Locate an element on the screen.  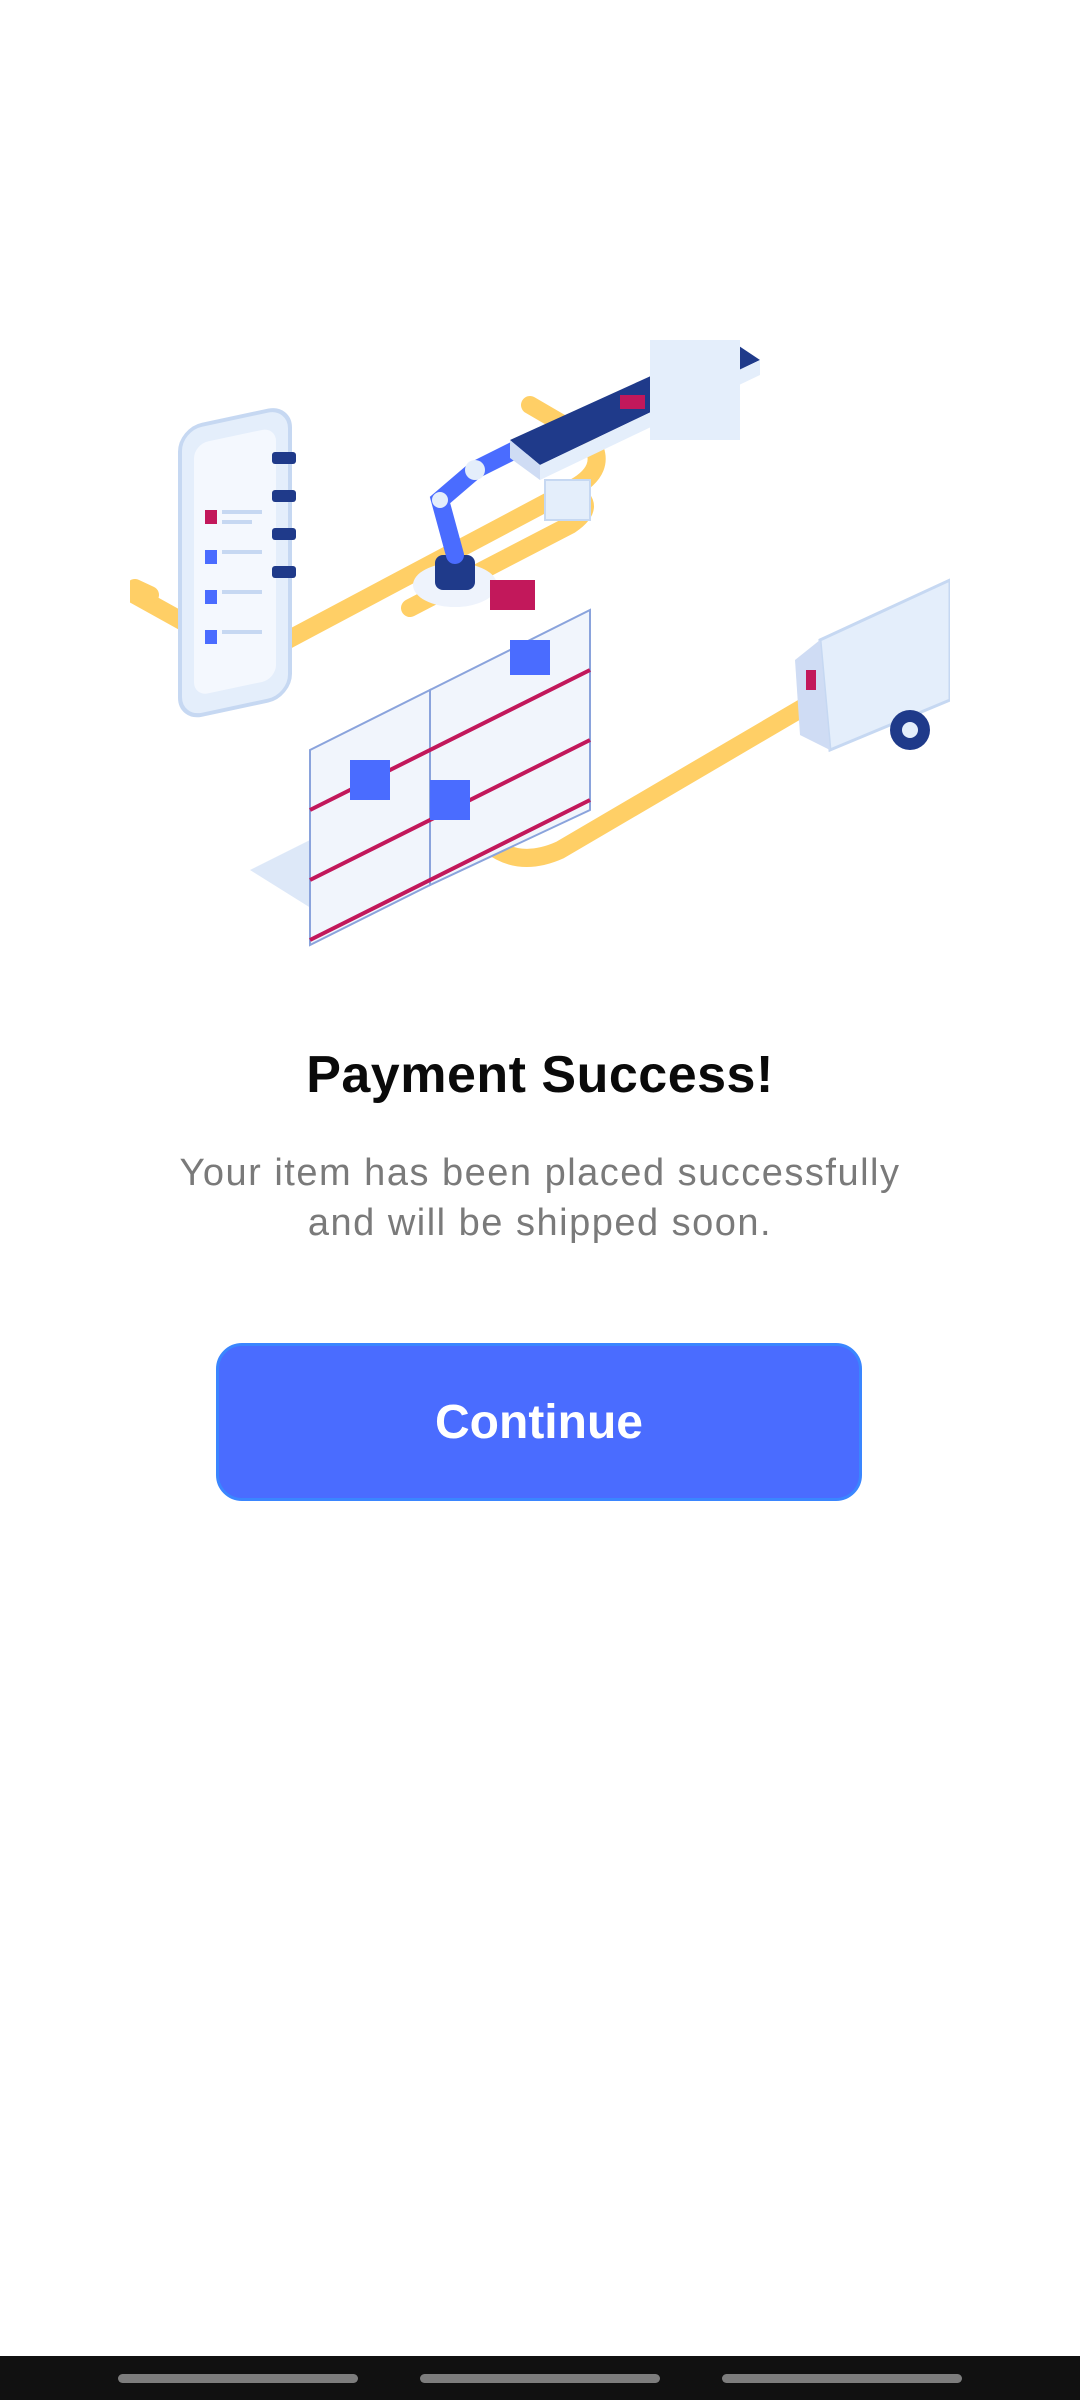
delivery-van-icon is located at coordinates (873, 665).